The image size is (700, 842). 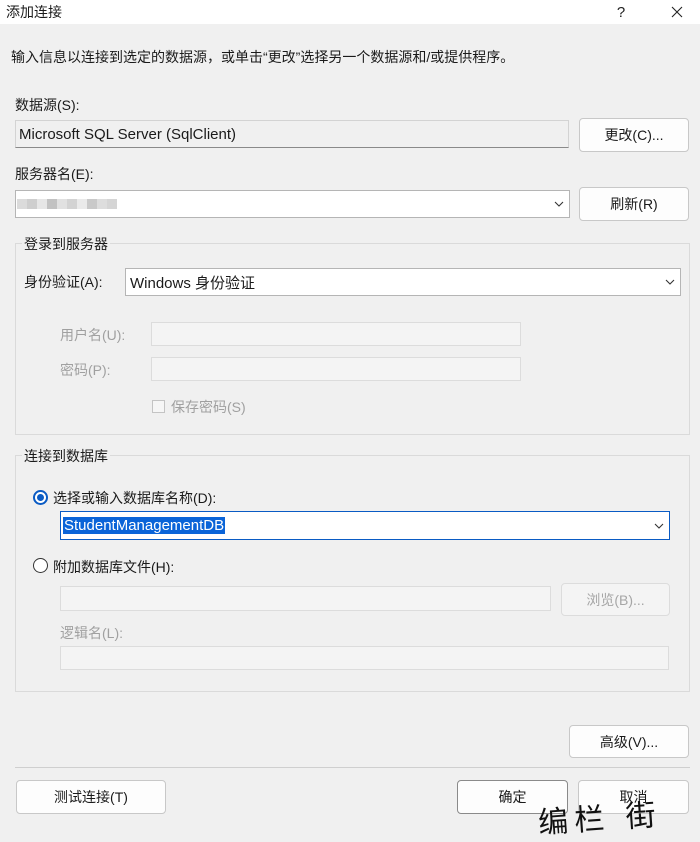 I want to click on close-icon, so click(x=677, y=12).